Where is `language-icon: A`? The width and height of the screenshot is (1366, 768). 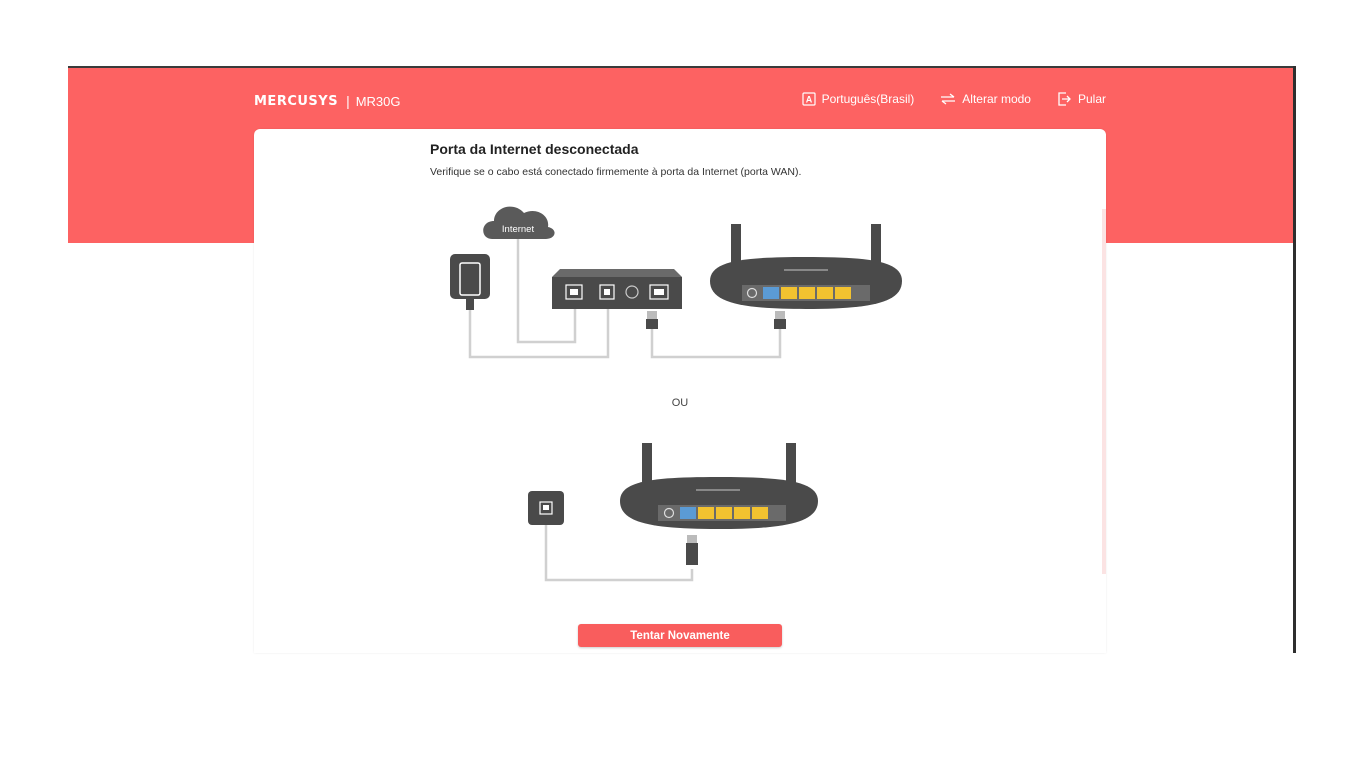
language-icon: A is located at coordinates (808, 99).